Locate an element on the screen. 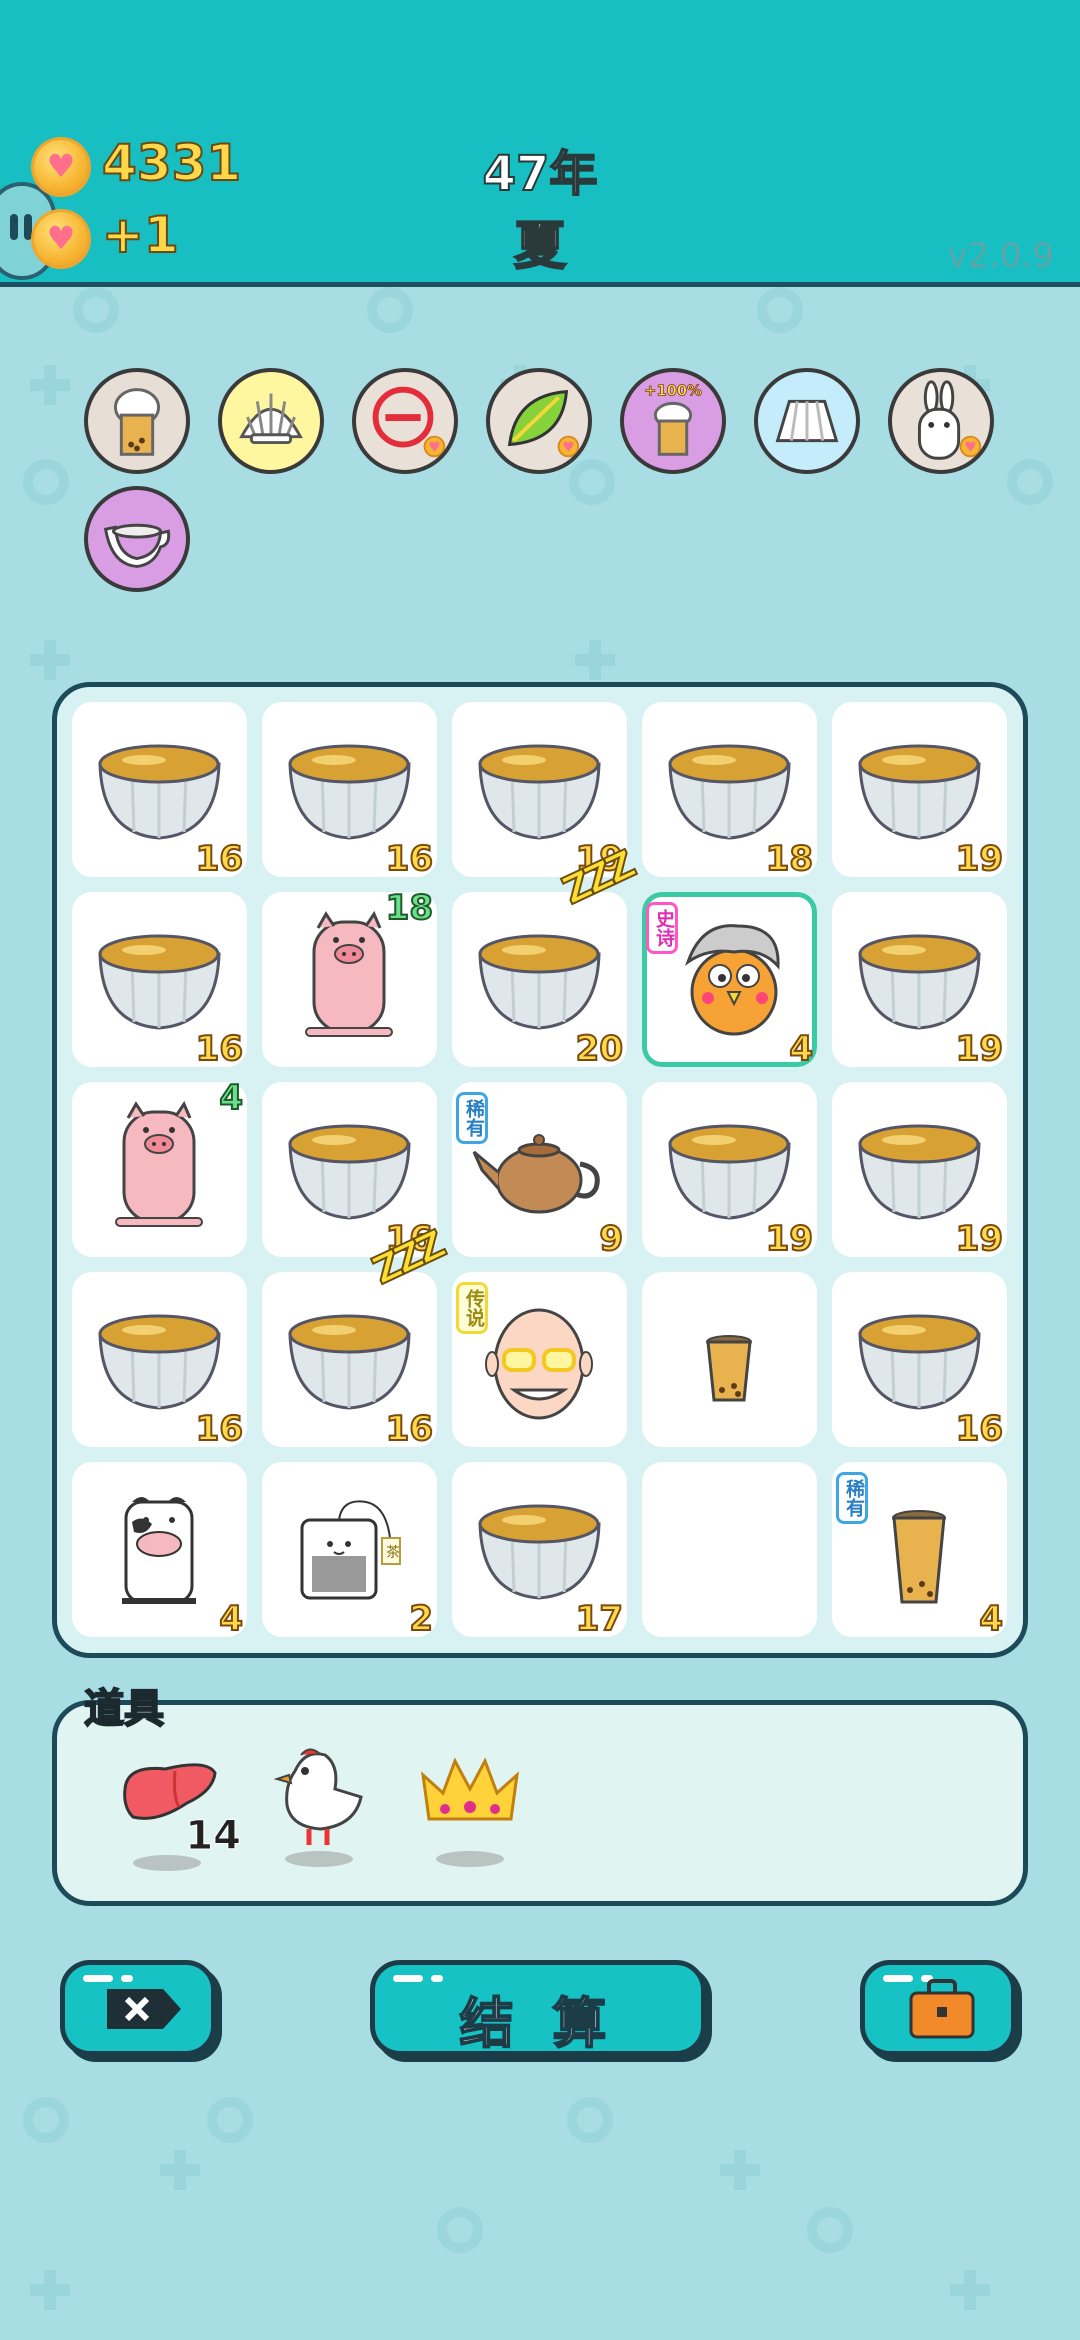 This screenshot has height=2340, width=1080. props-panel: 14 is located at coordinates (540, 1803).